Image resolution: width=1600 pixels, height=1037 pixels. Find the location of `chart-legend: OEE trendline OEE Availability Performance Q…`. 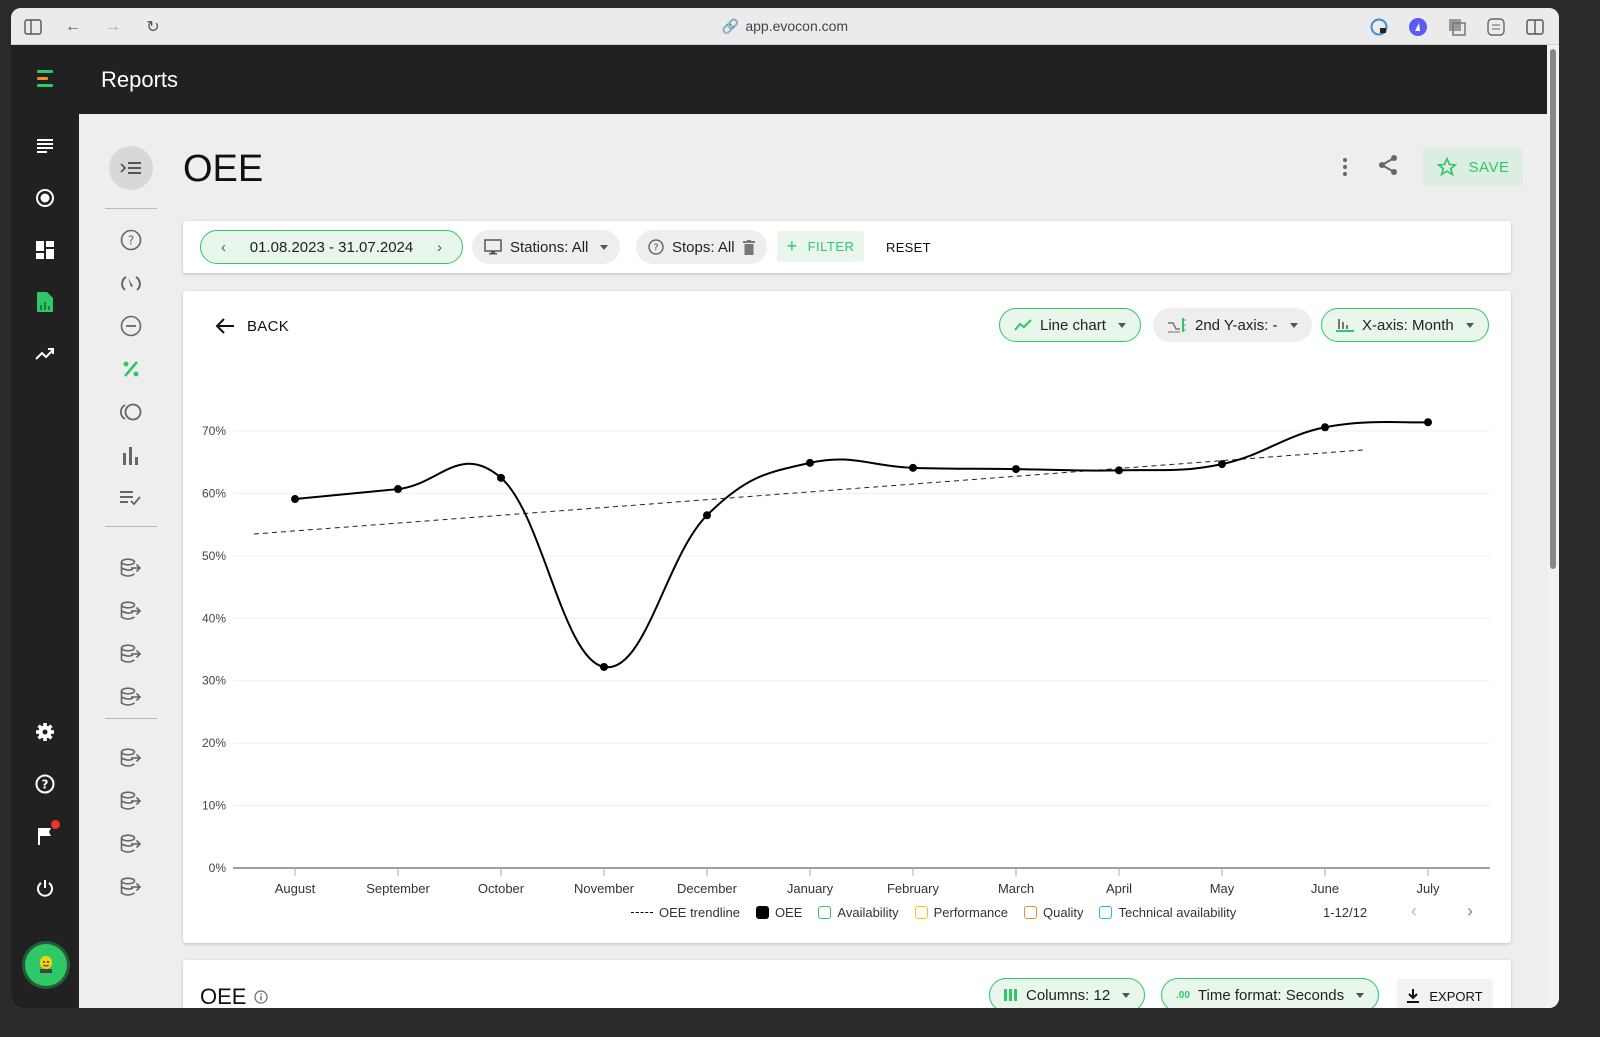

chart-legend: OEE trendline OEE Availability Performance Q… is located at coordinates (933, 912).